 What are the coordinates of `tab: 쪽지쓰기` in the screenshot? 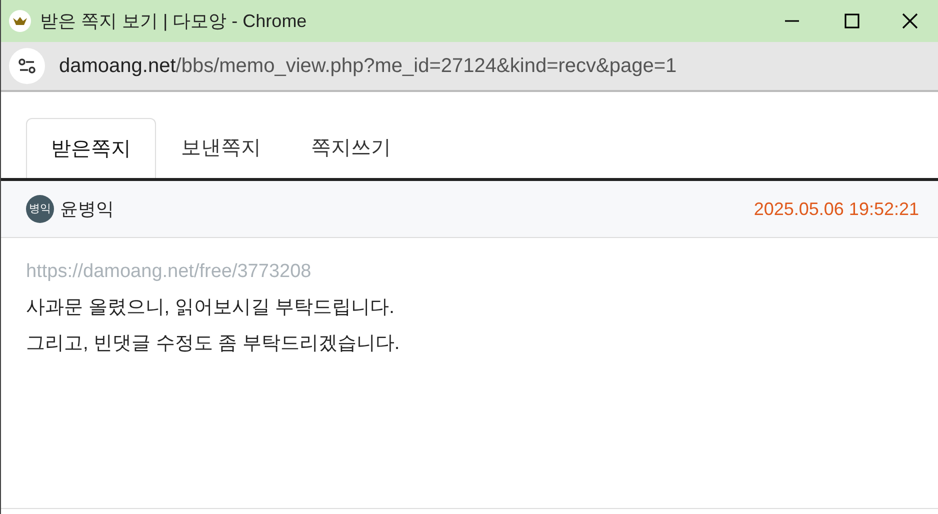 It's located at (351, 148).